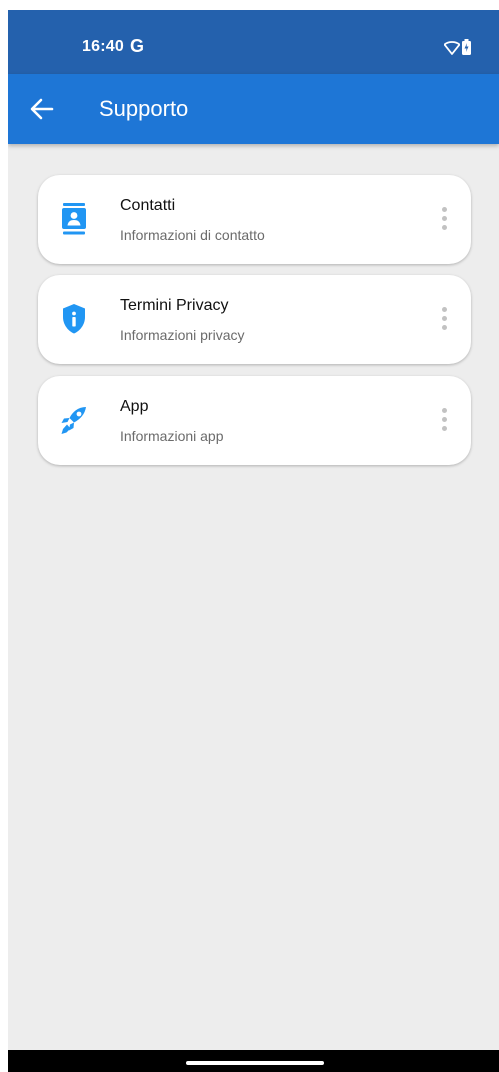  What do you see at coordinates (253, 42) in the screenshot?
I see `status-bar: 16:40 G` at bounding box center [253, 42].